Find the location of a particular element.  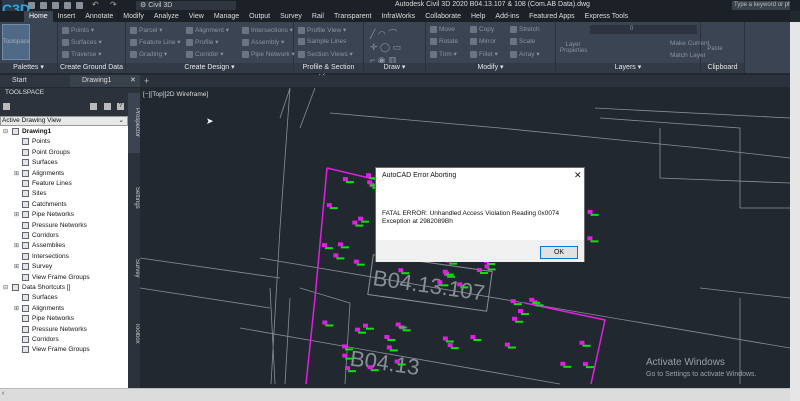

redo-icon: ↷ is located at coordinates (113, 4).